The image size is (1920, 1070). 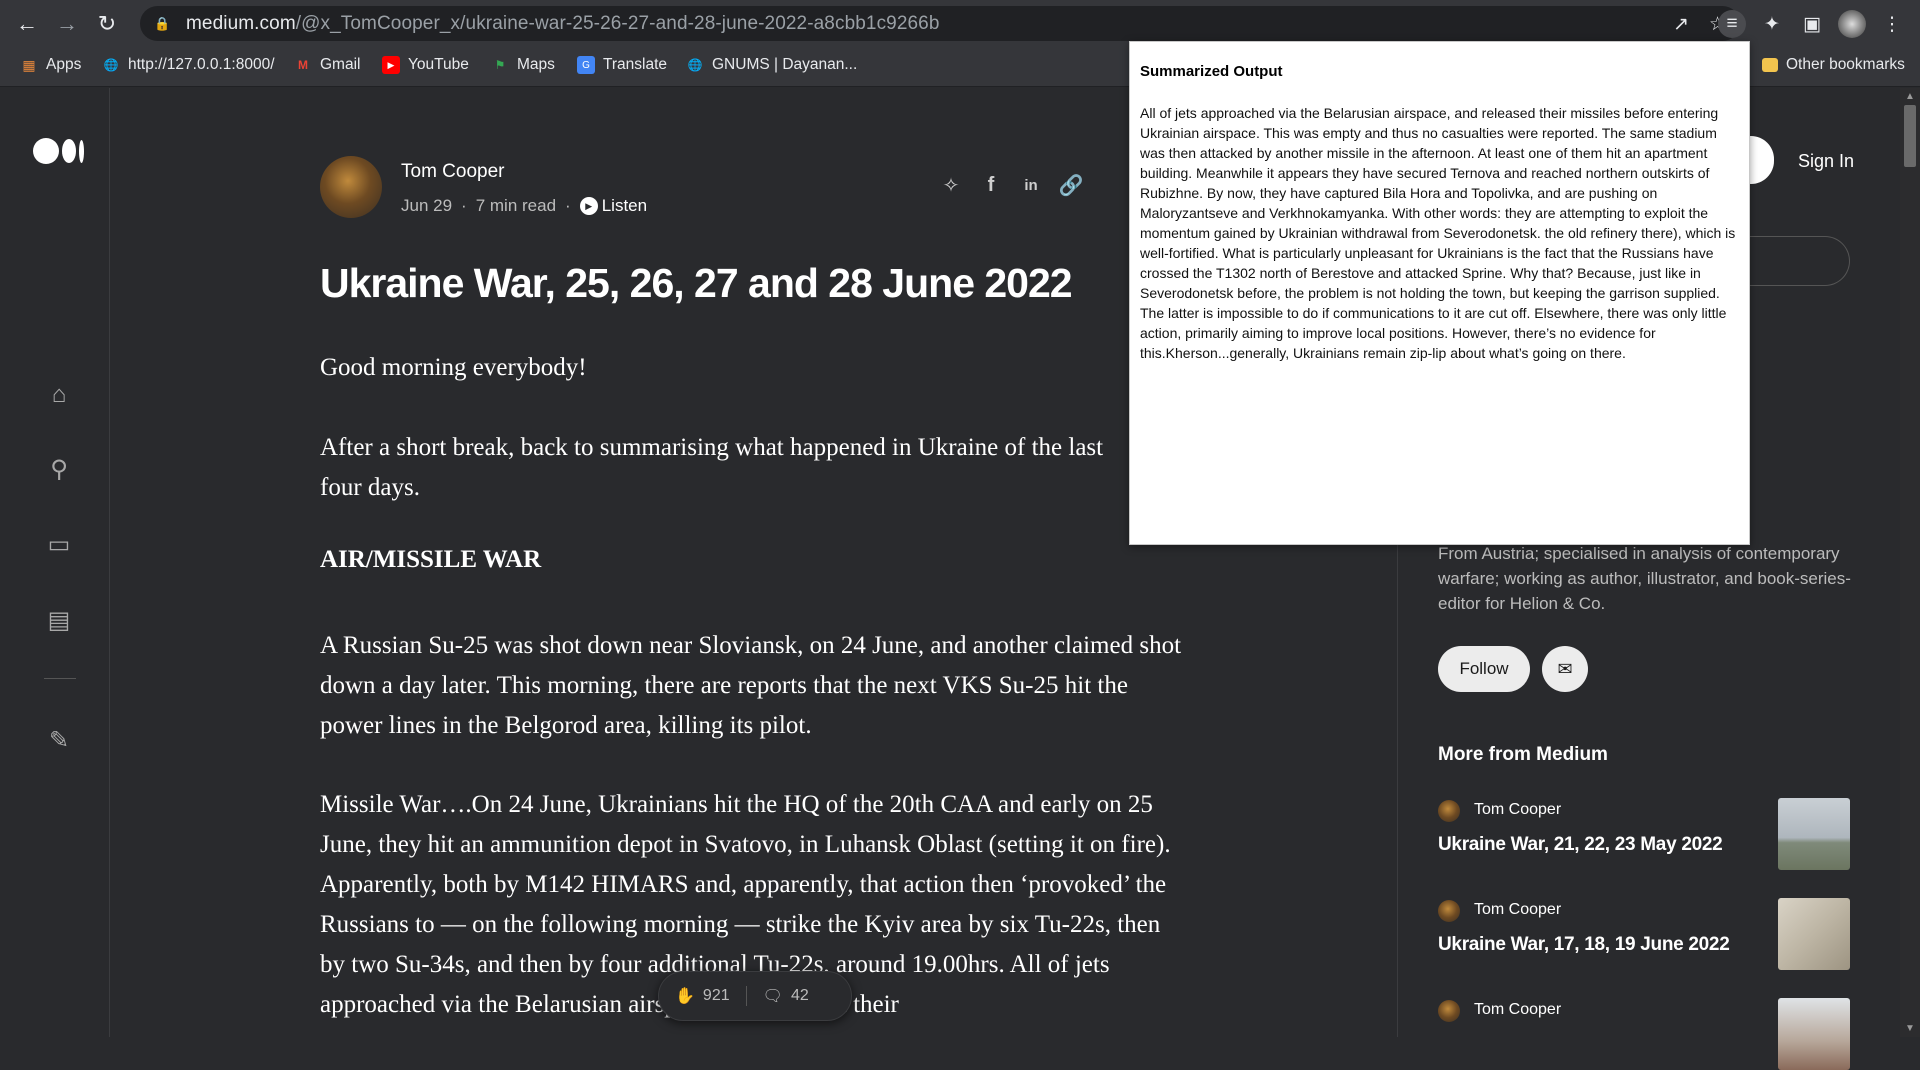 I want to click on folder-icon, so click(x=1770, y=65).